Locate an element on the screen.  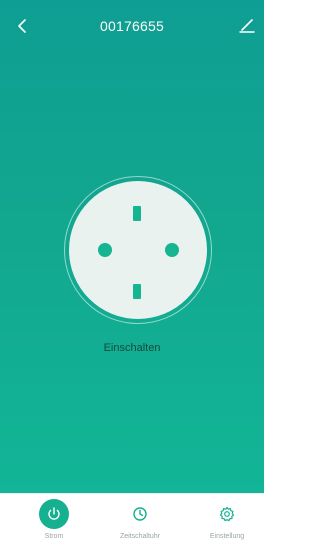
clock-icon is located at coordinates (140, 514).